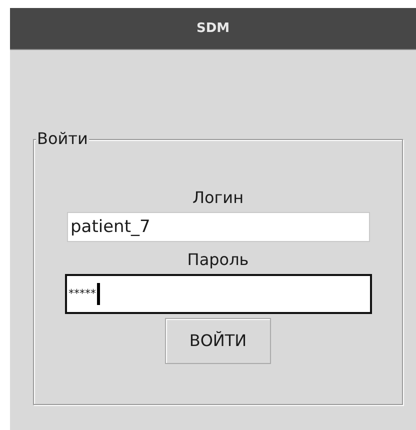 Image resolution: width=416 pixels, height=430 pixels. What do you see at coordinates (218, 341) in the screenshot?
I see `login-button: ВОЙТИ` at bounding box center [218, 341].